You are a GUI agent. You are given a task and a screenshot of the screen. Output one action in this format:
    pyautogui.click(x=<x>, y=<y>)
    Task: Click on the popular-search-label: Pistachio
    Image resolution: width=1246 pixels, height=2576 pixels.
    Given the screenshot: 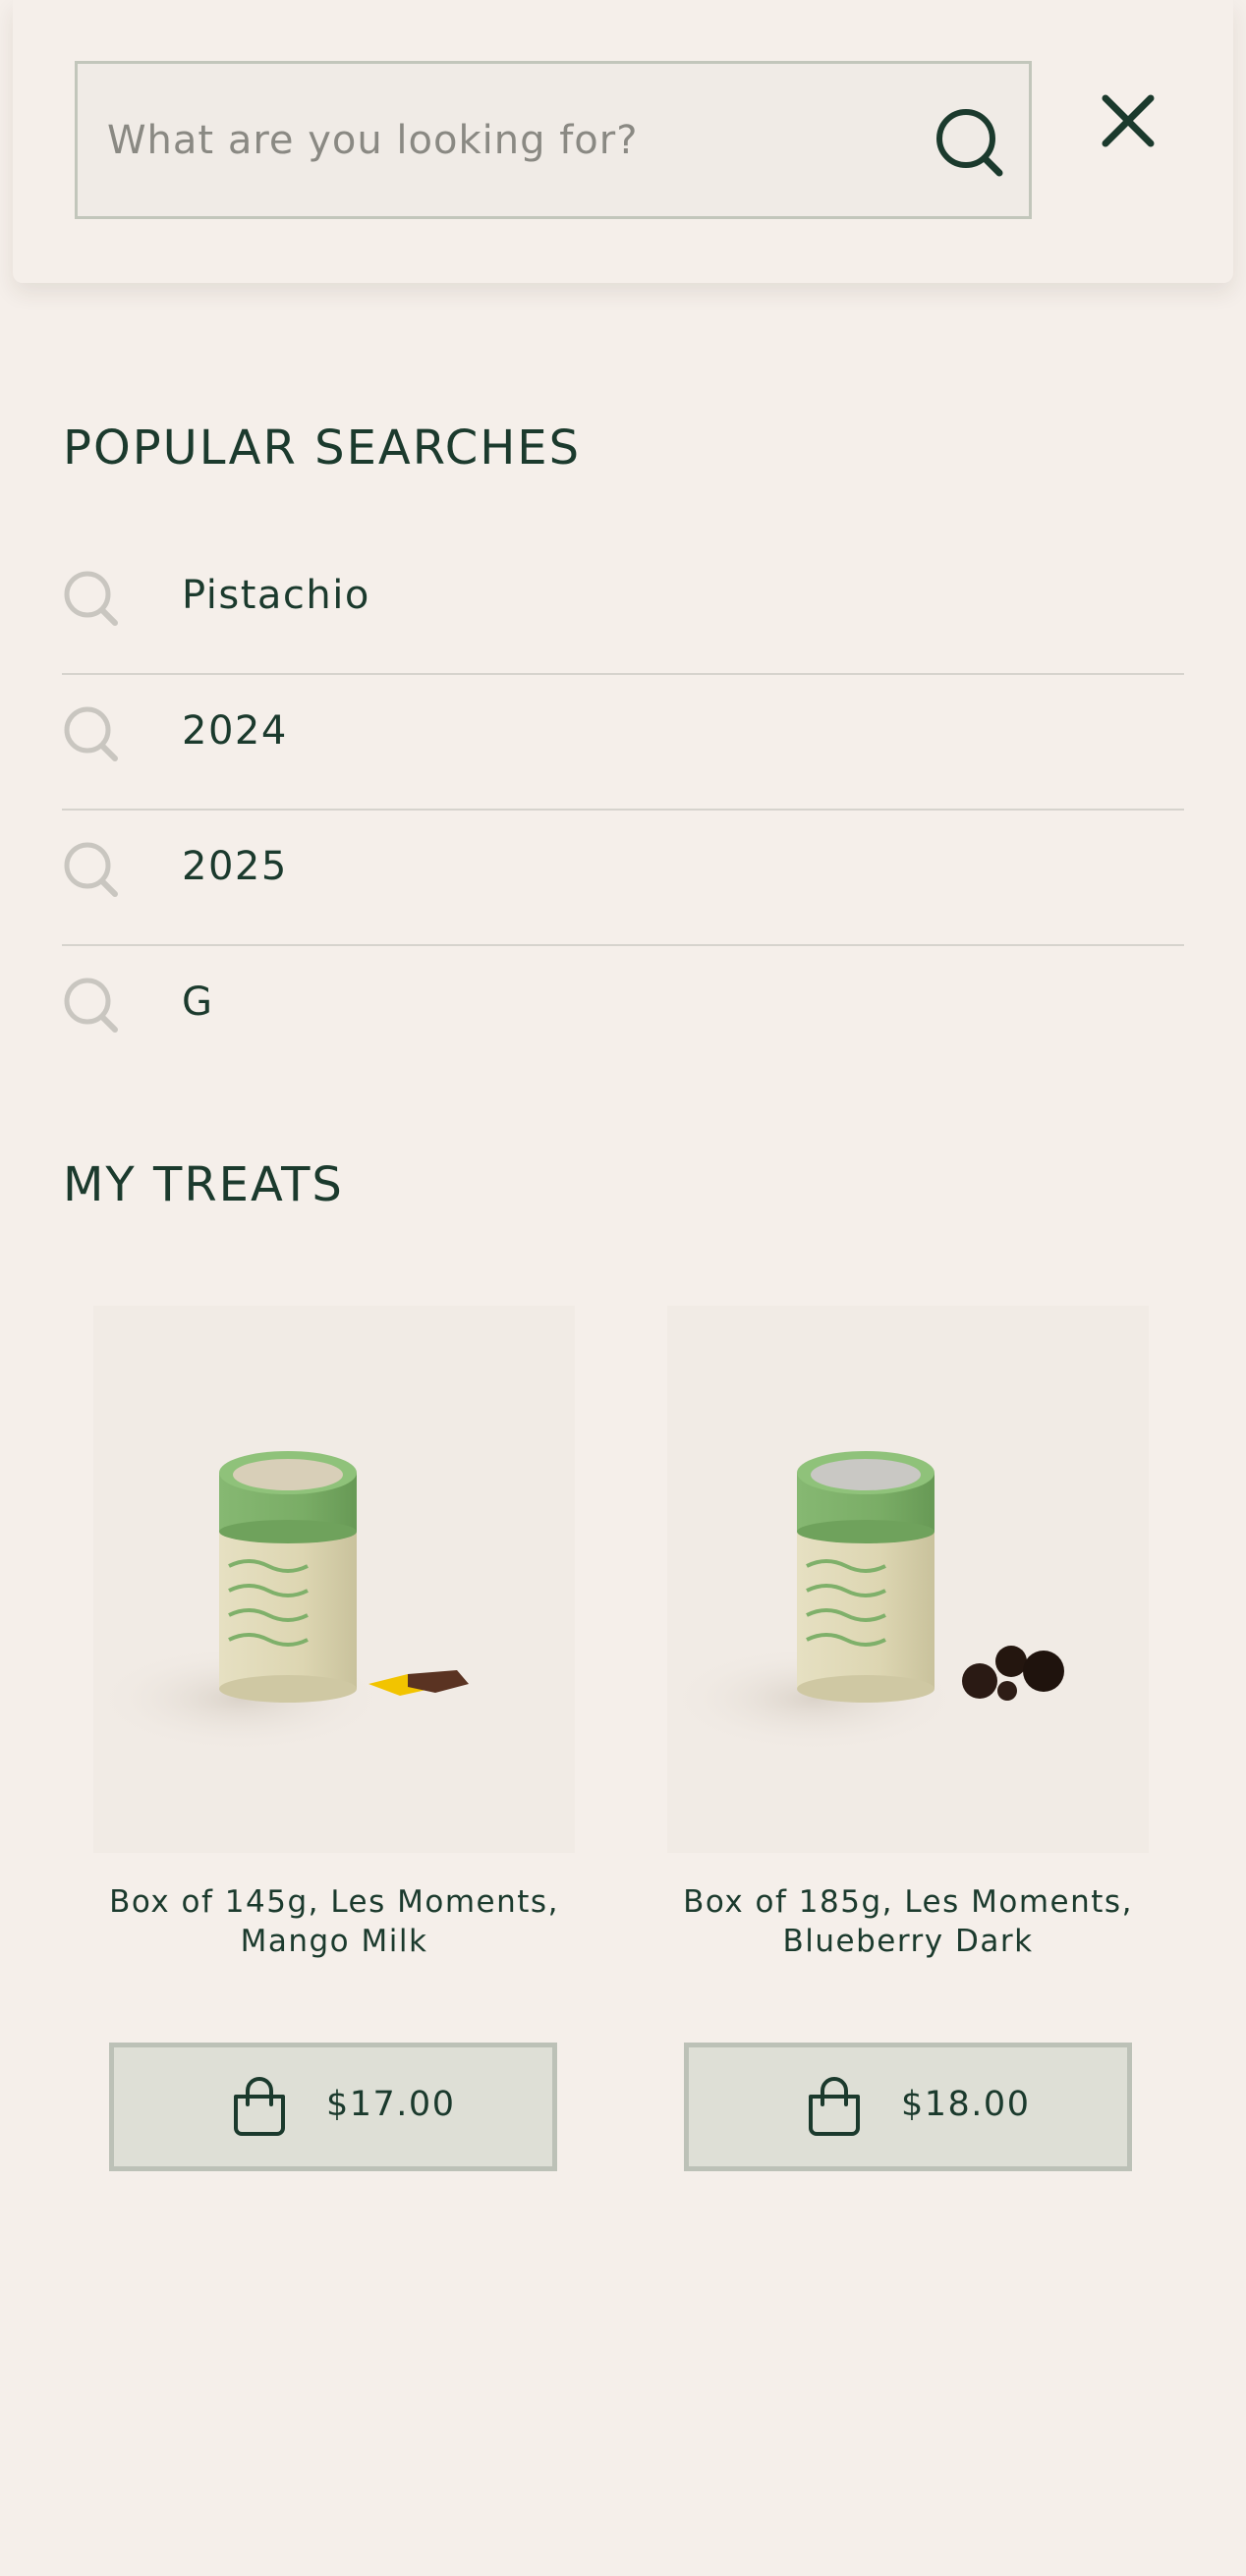 What is the action you would take?
    pyautogui.click(x=276, y=595)
    